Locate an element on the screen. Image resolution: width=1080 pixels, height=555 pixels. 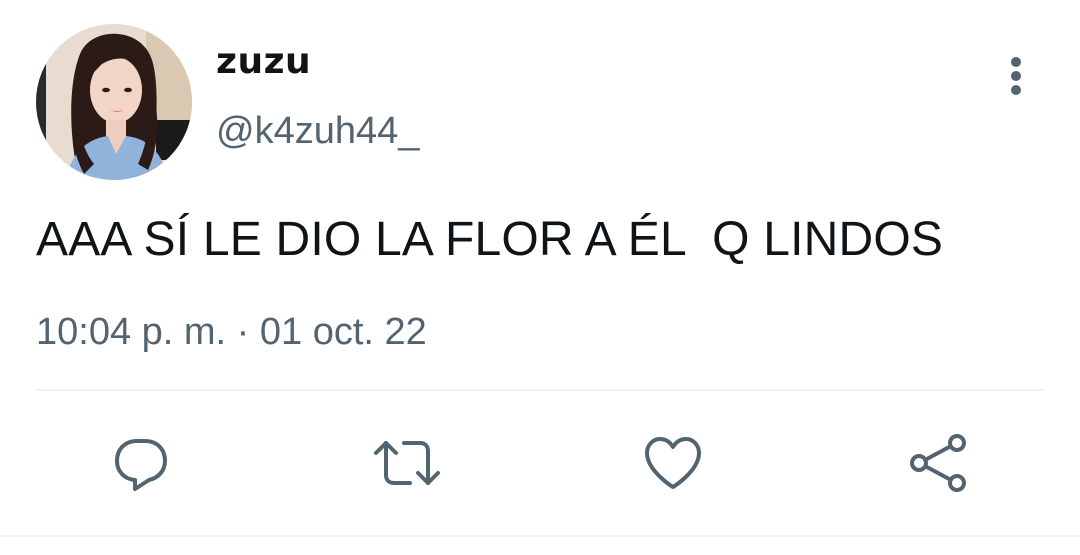
share-button is located at coordinates (939, 463).